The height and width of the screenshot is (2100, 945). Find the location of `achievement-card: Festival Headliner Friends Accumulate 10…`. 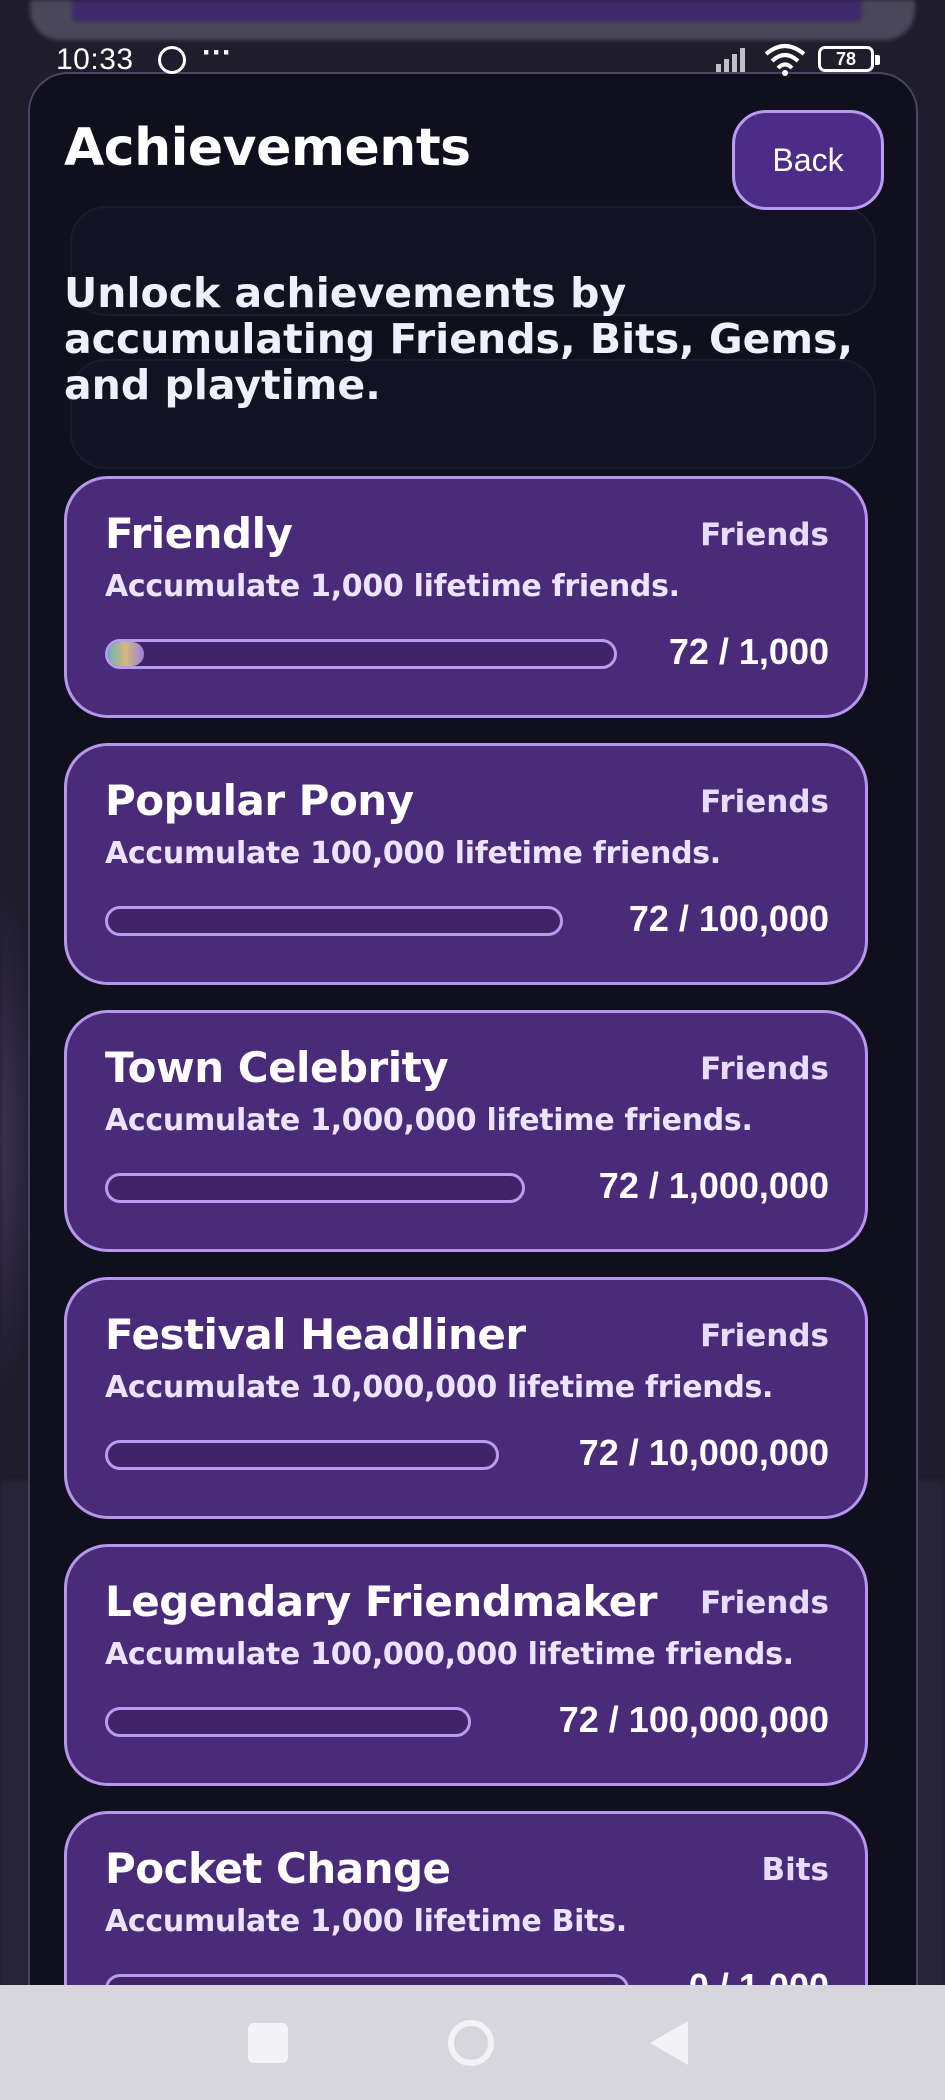

achievement-card: Festival Headliner Friends Accumulate 10… is located at coordinates (466, 1398).